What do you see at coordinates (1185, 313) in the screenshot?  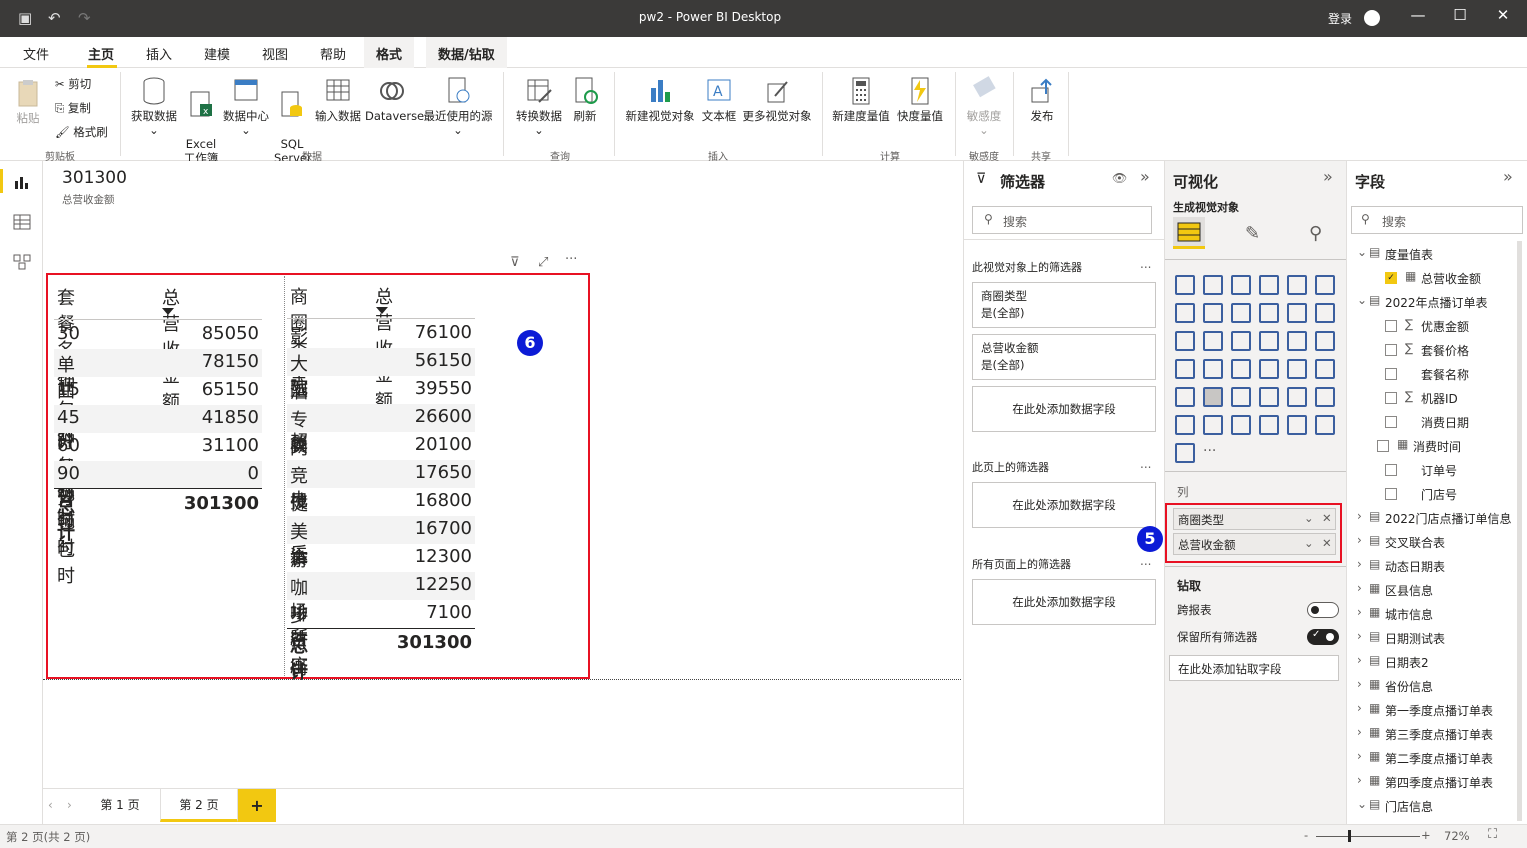 I see `viz-line-icon` at bounding box center [1185, 313].